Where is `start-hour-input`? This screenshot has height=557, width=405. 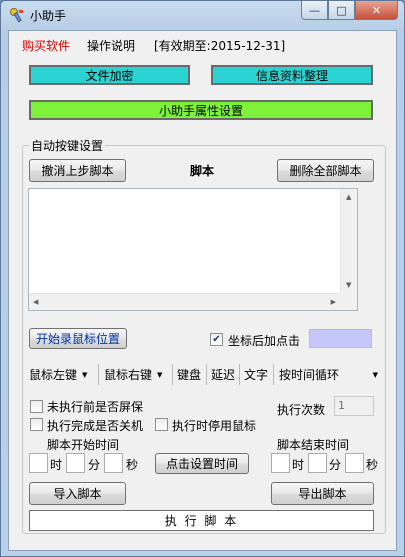 start-hour-input is located at coordinates (38, 463).